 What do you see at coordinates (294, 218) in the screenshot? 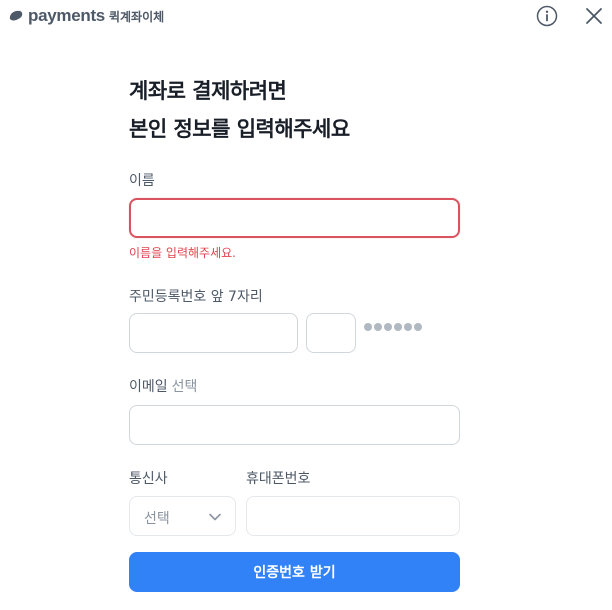
I see `name-input` at bounding box center [294, 218].